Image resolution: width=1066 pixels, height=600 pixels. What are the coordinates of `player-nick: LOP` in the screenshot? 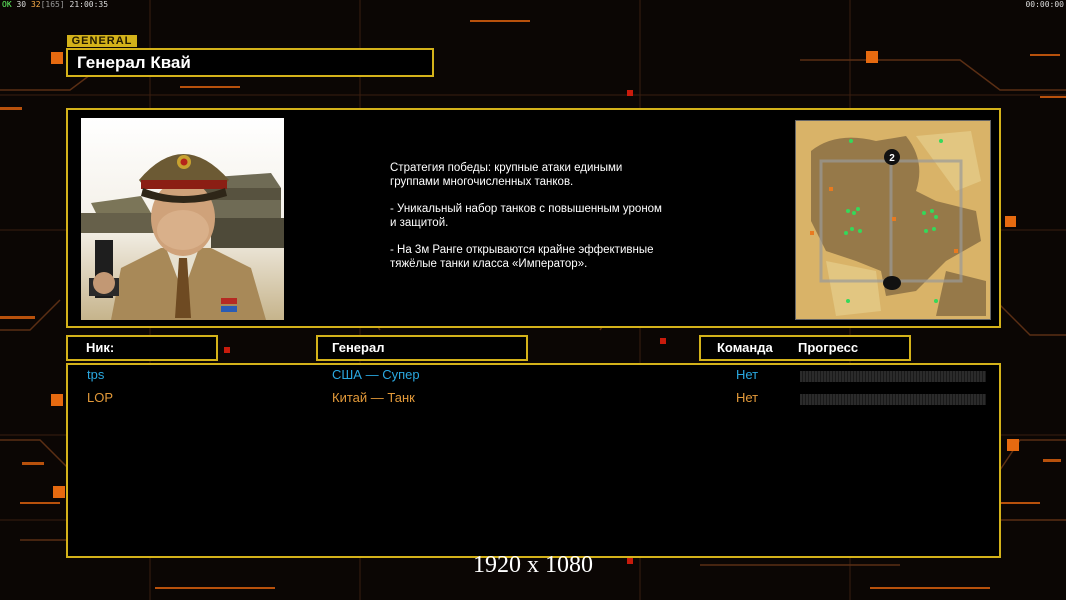 It's located at (100, 397).